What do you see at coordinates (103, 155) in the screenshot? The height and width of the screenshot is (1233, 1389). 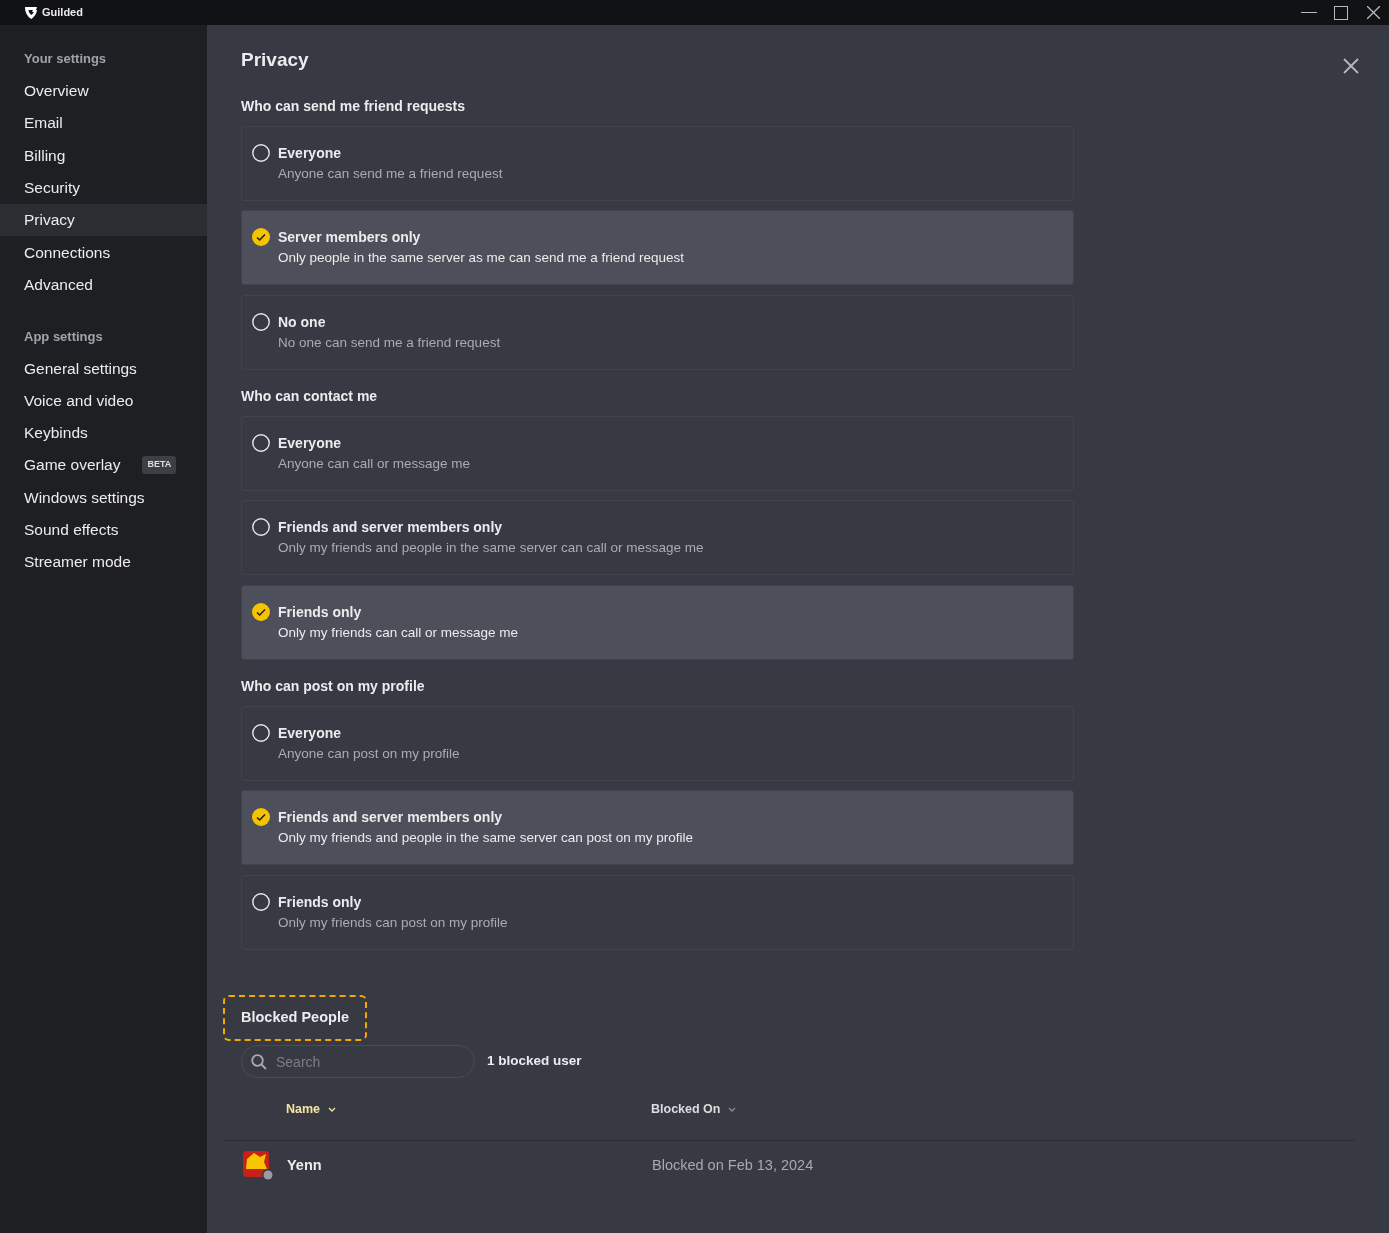 I see `sidebar-item: Billing` at bounding box center [103, 155].